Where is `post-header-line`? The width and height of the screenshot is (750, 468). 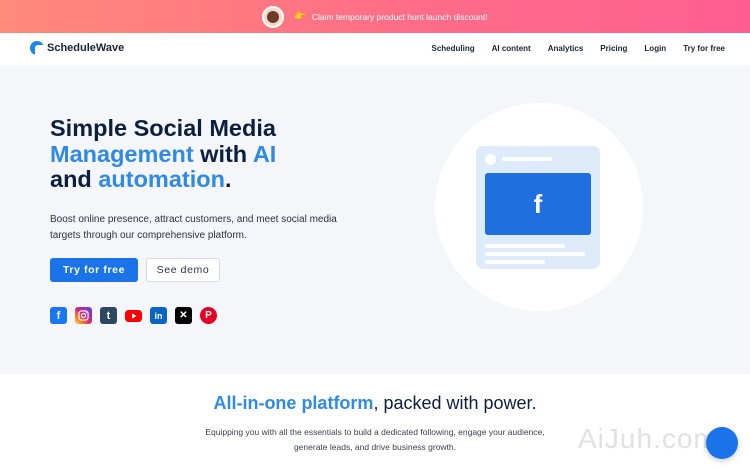
post-header-line is located at coordinates (527, 159).